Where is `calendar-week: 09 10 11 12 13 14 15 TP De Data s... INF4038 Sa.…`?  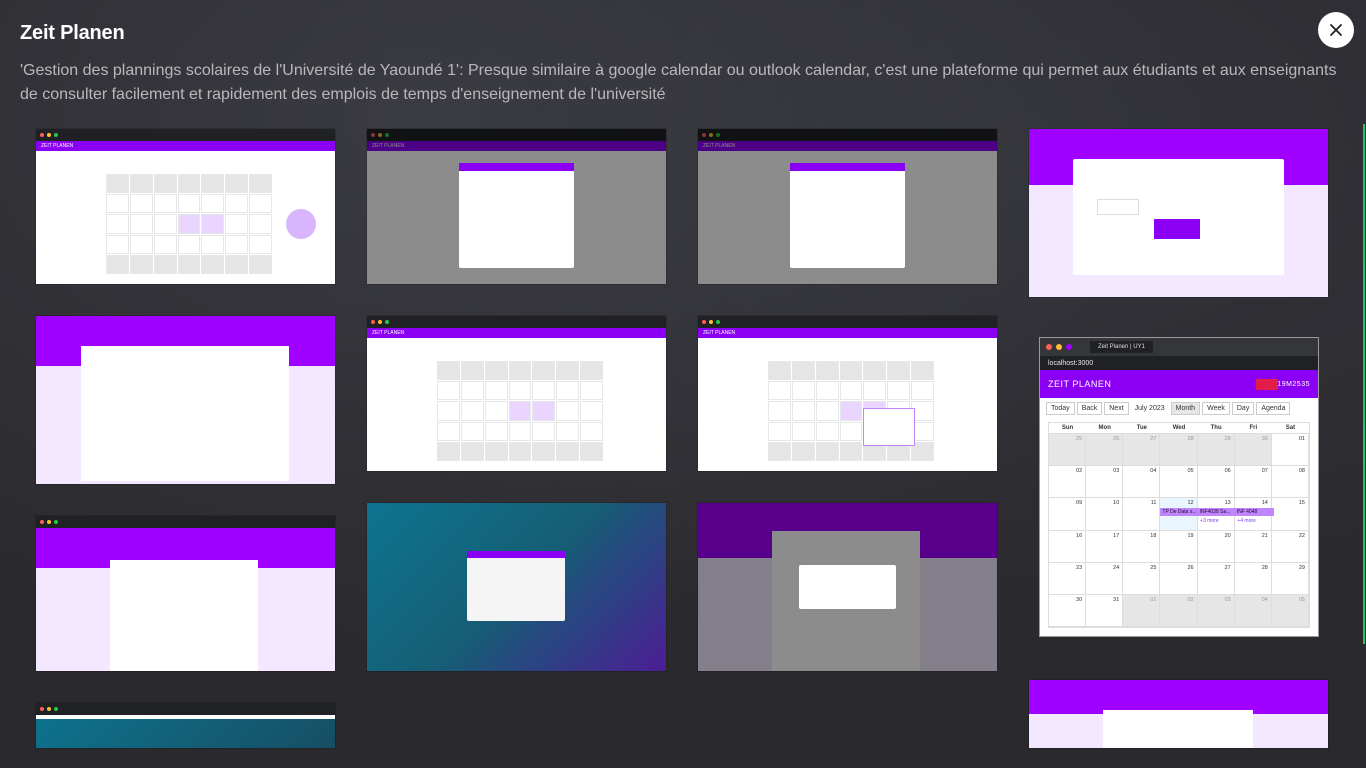 calendar-week: 09 10 11 12 13 14 15 TP De Data s... INF4038 Sa.… is located at coordinates (1179, 514).